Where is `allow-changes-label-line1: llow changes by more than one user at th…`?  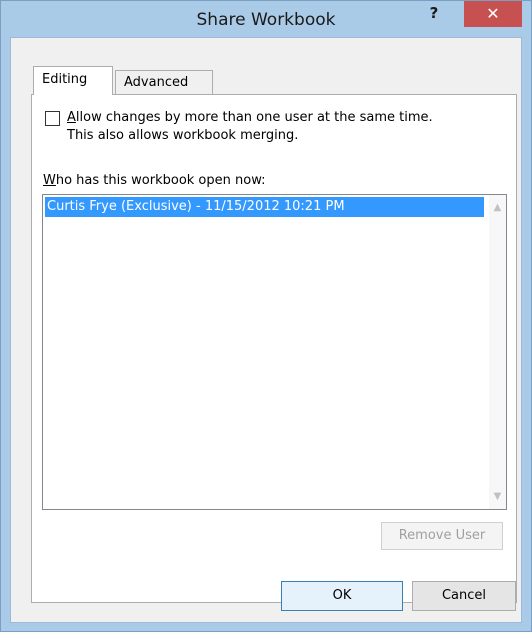 allow-changes-label-line1: llow changes by more than one user at th… is located at coordinates (254, 117).